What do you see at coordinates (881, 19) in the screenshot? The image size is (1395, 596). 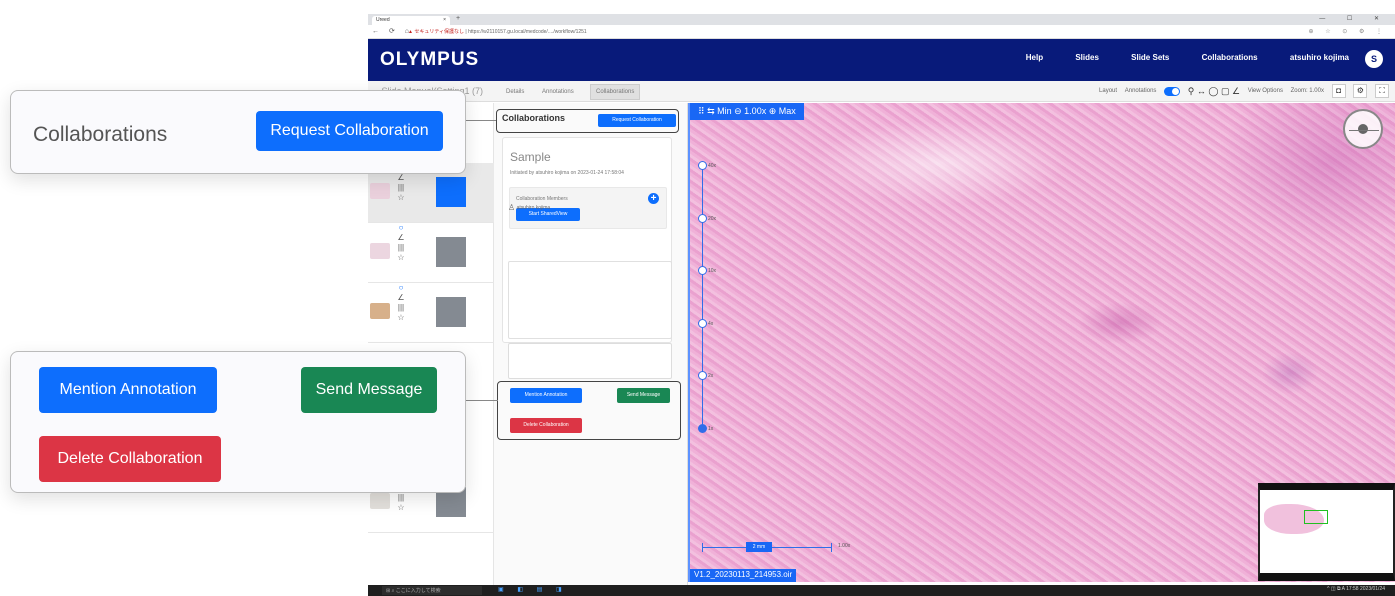 I see `browser-tab-strip: Ureed × + — ☐ ✕` at bounding box center [881, 19].